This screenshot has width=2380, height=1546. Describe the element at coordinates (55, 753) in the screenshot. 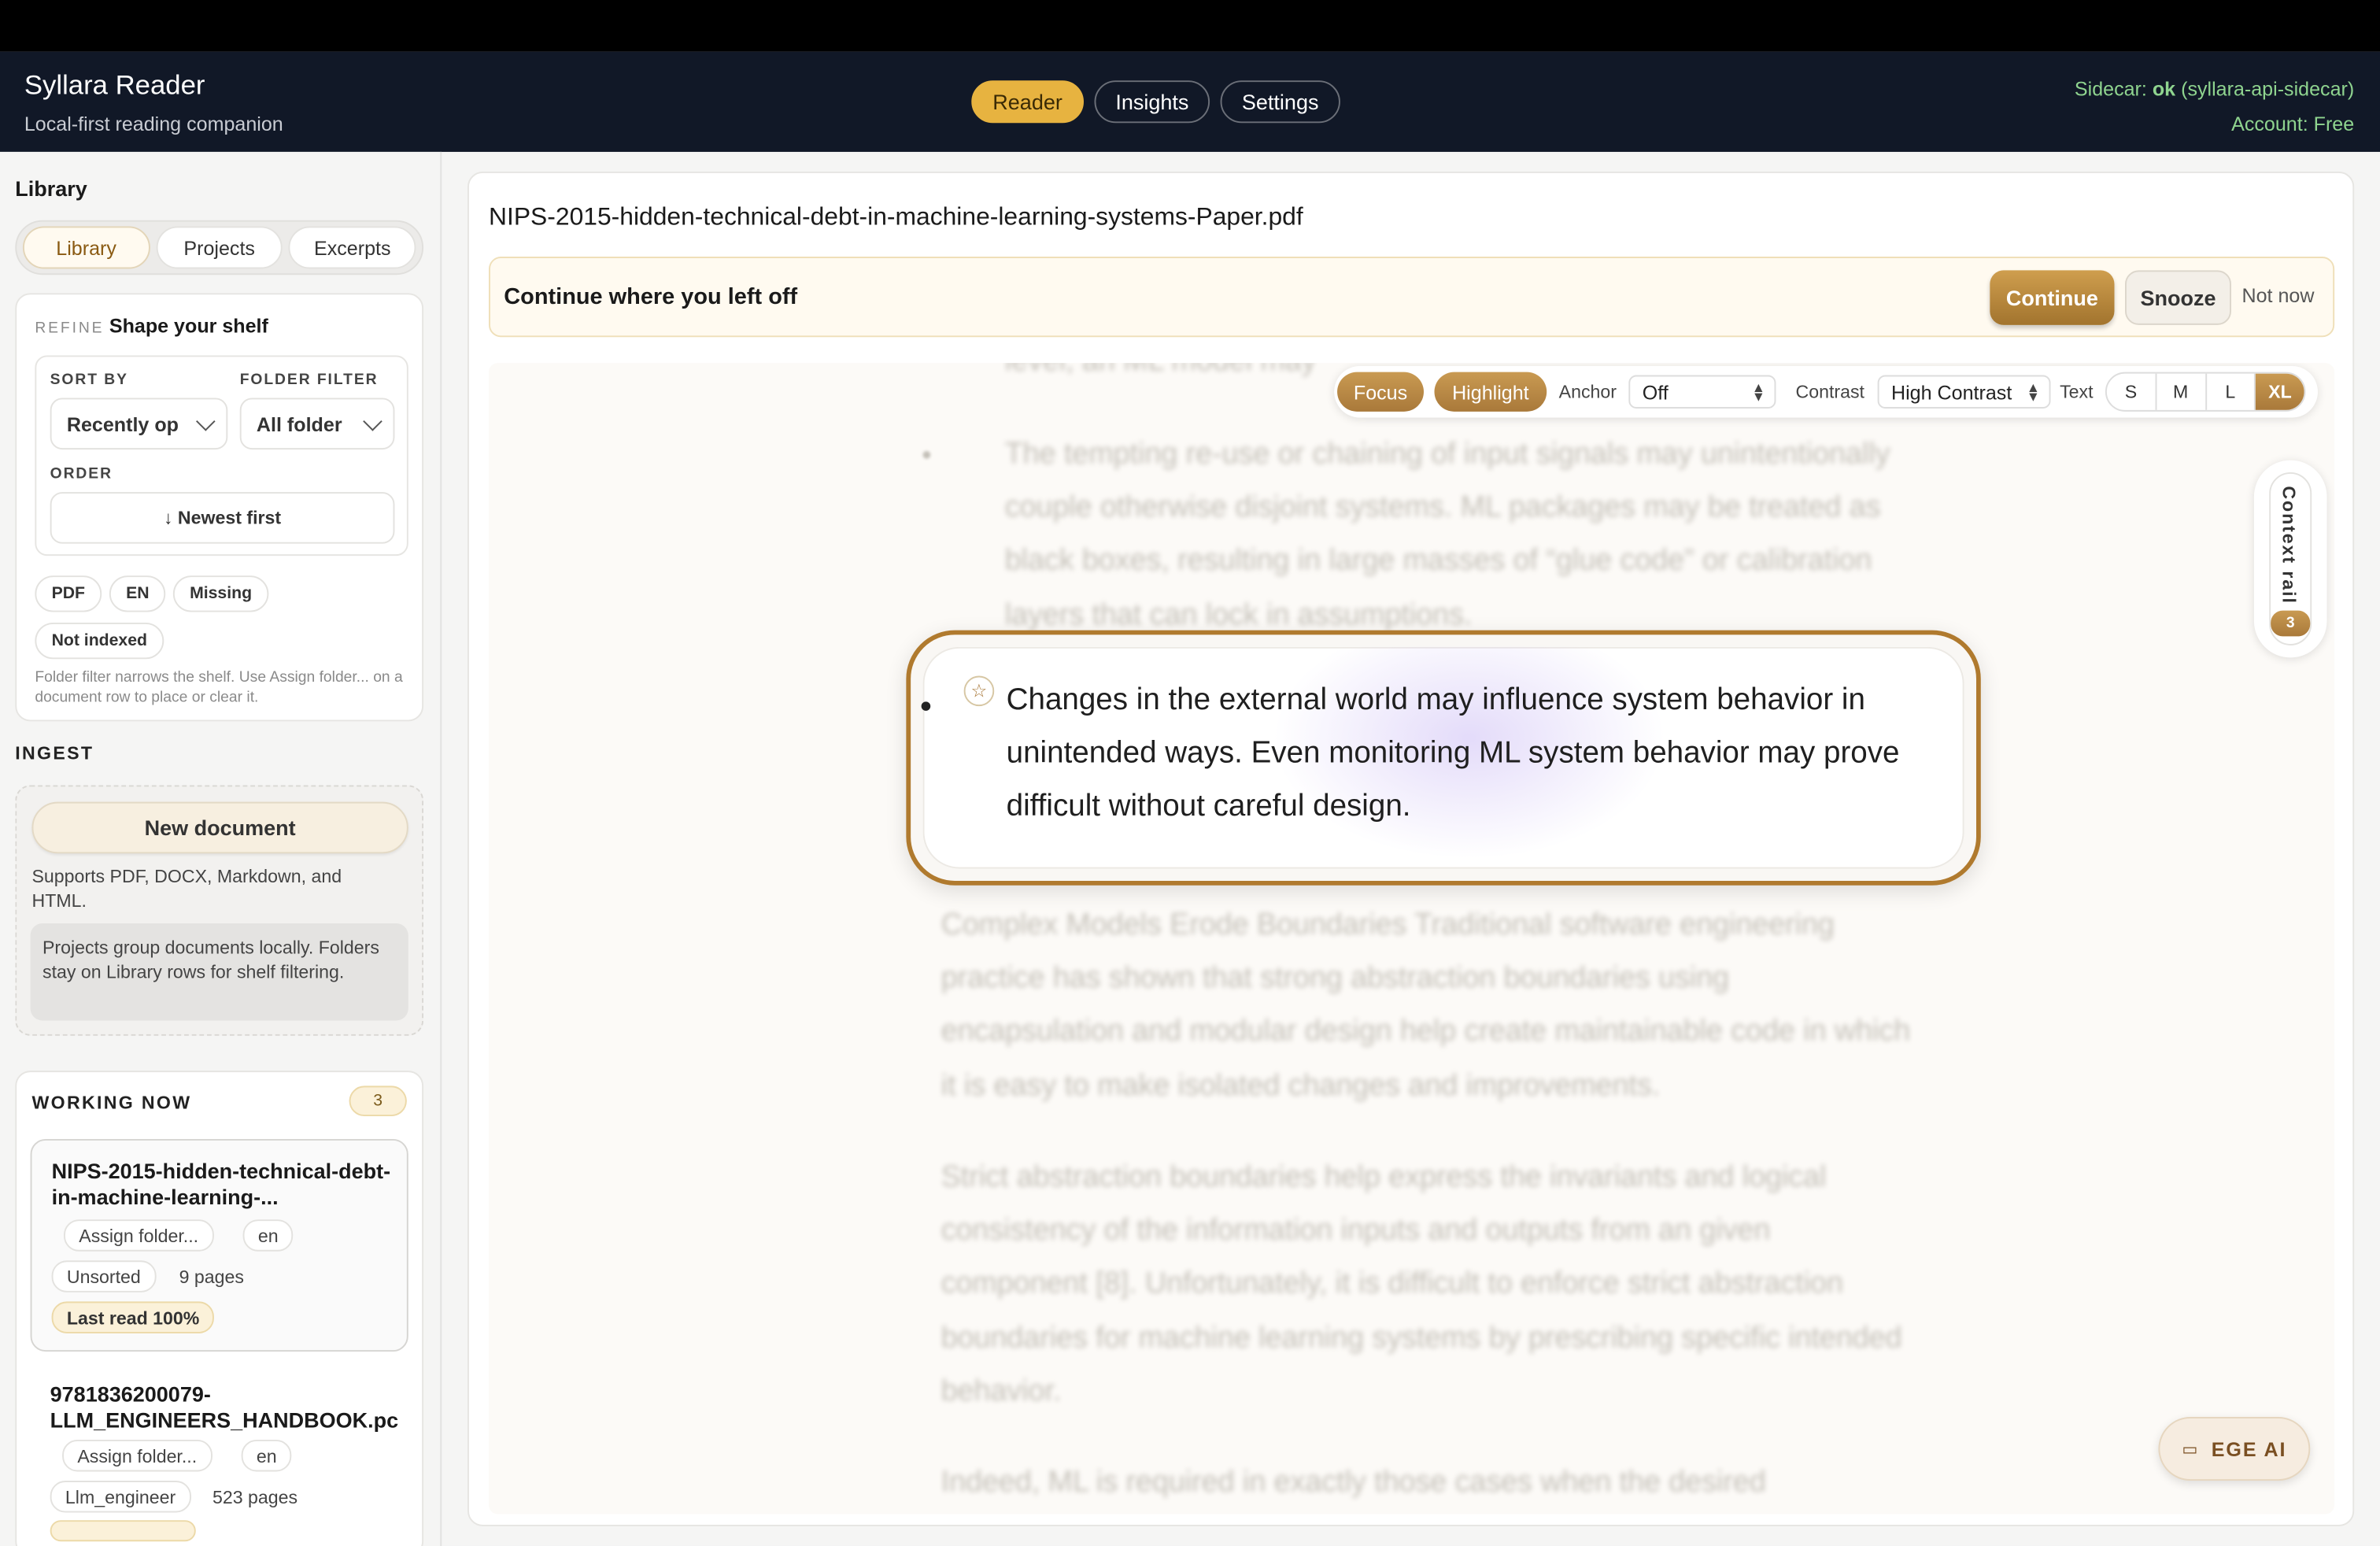

I see `ingest-title: INGEST` at that location.